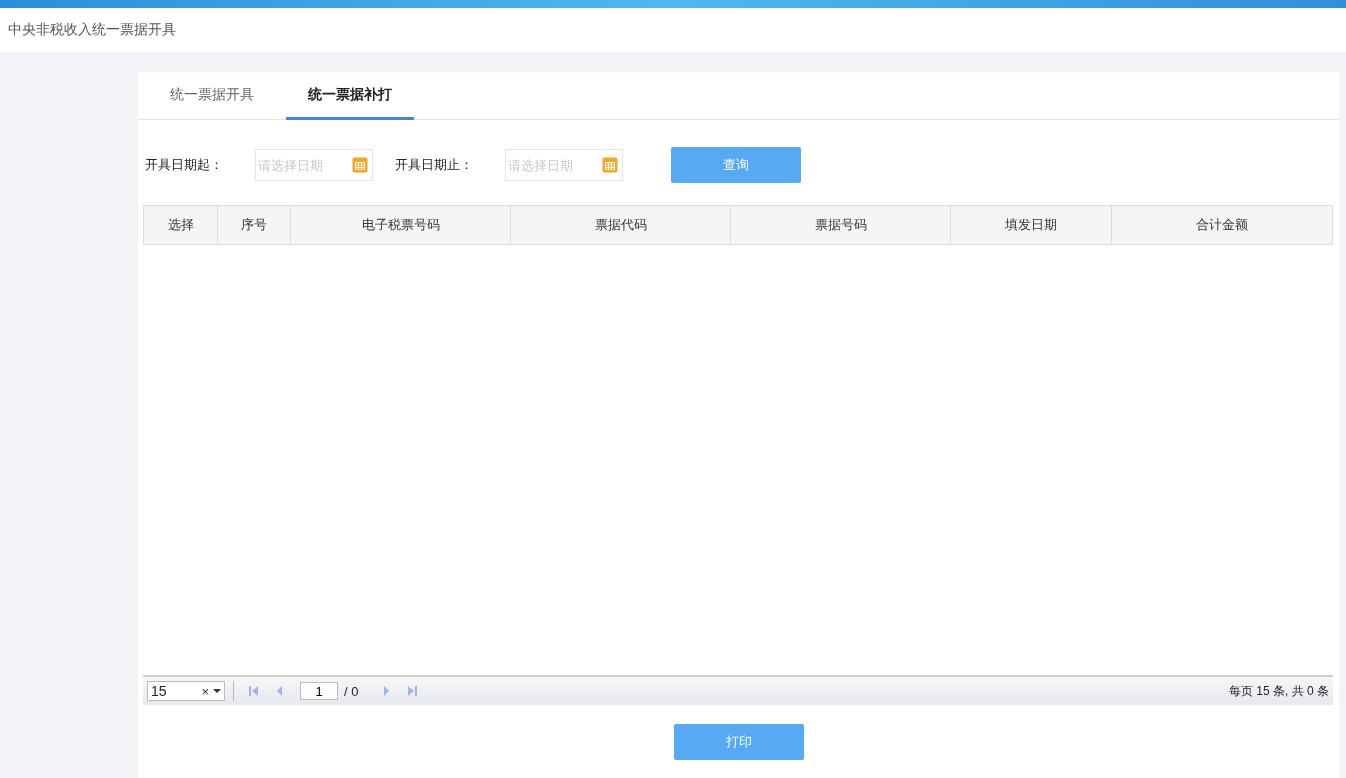 This screenshot has width=1346, height=778. I want to click on tab: 统一票据补打, so click(350, 96).